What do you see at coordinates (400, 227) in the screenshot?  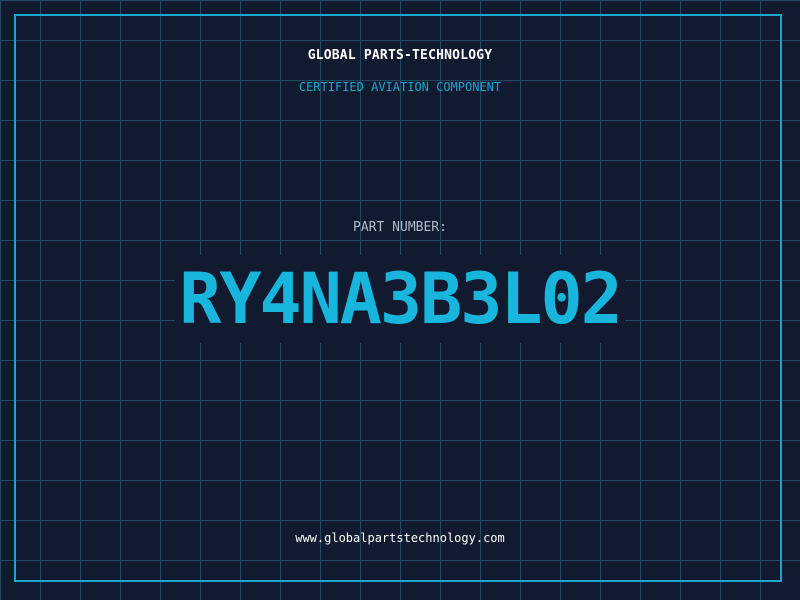 I see `part-number-label: PART NUMBER:` at bounding box center [400, 227].